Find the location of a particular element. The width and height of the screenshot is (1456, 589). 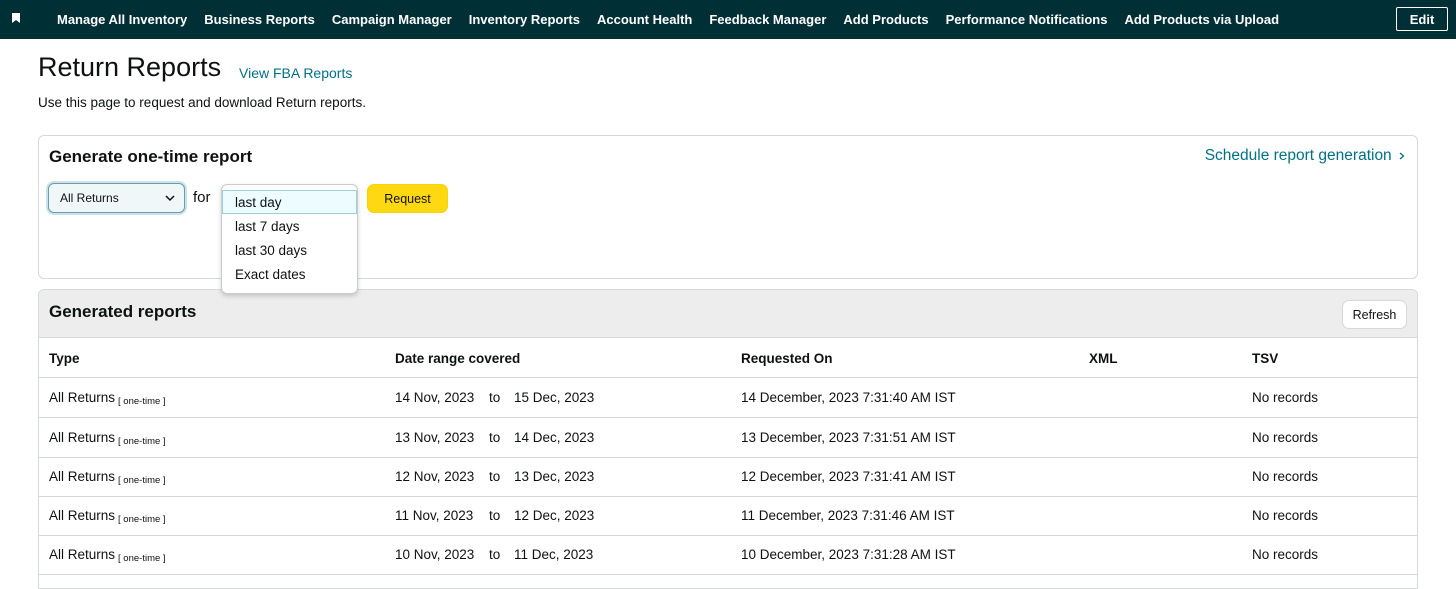

generate-report-title: Generate one-time report is located at coordinates (151, 156).